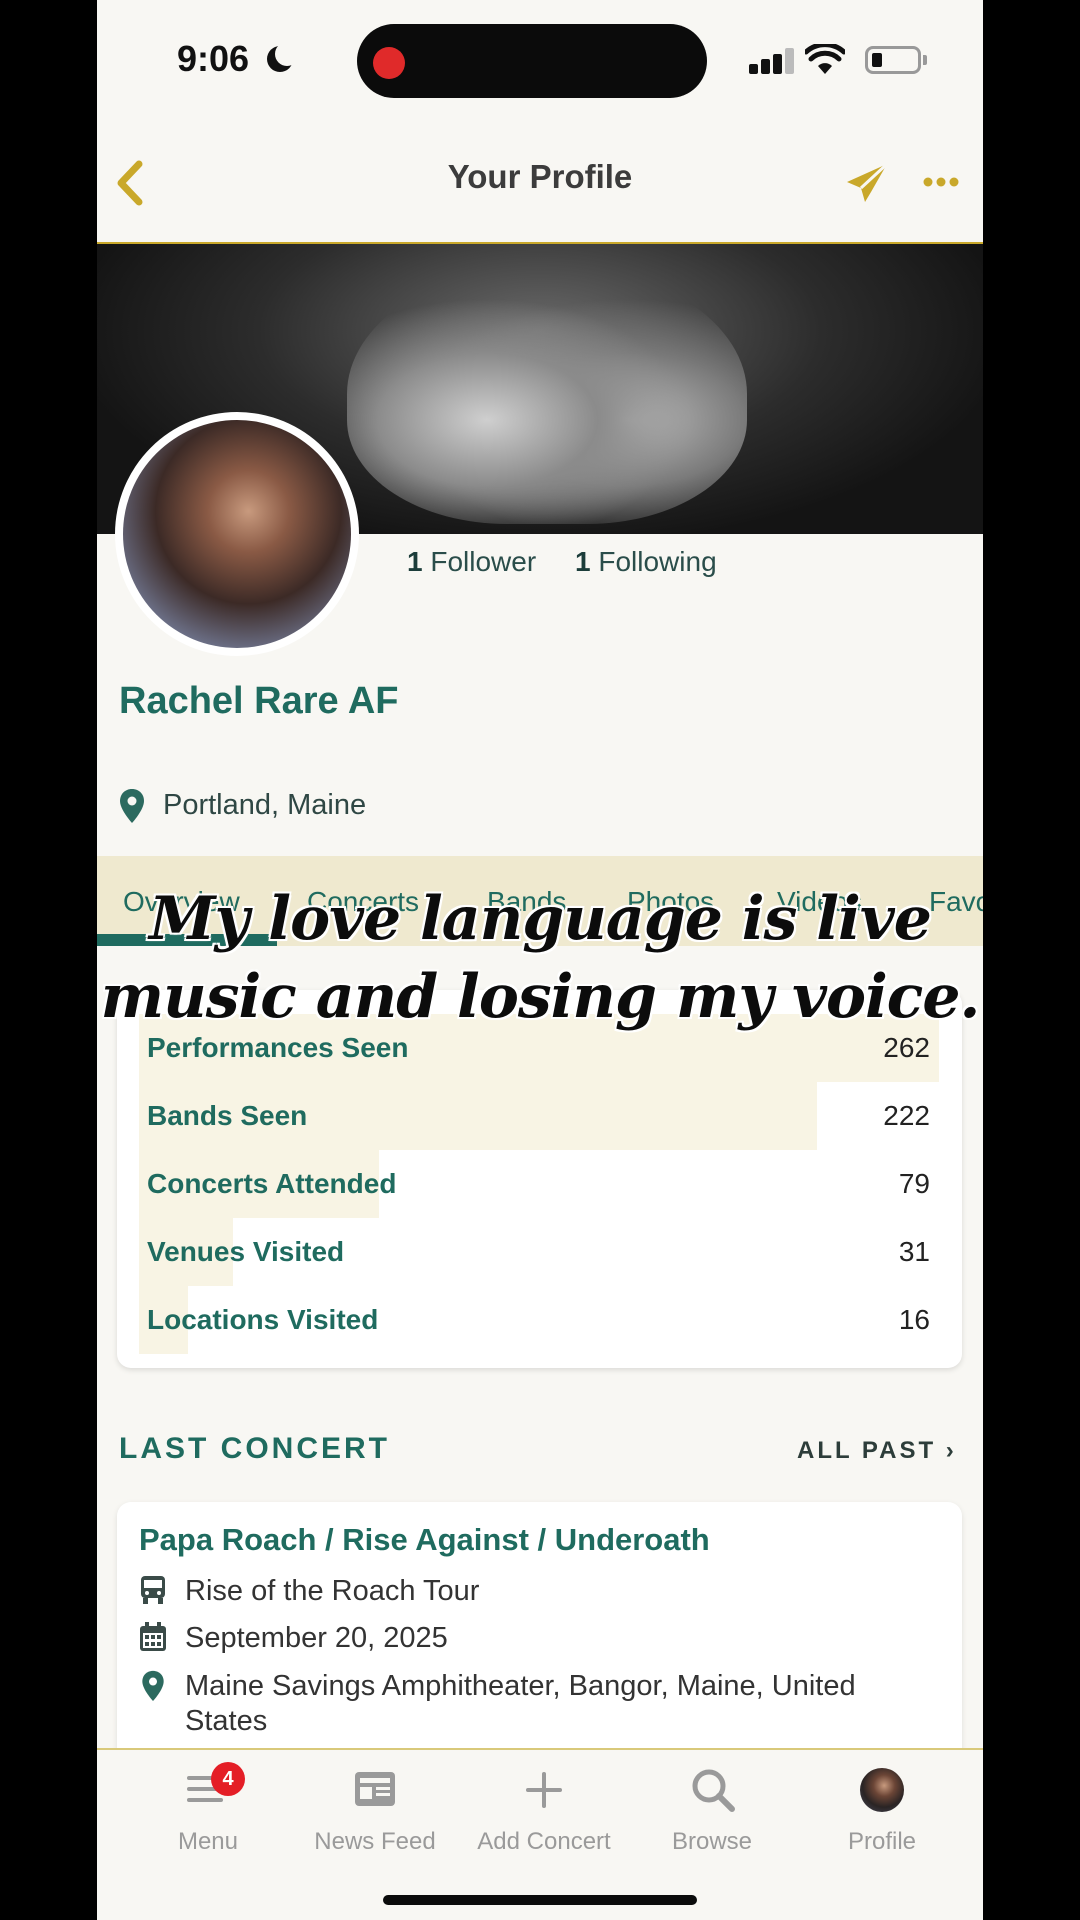 The image size is (1080, 1920). I want to click on followers-link: 1 Follower, so click(471, 562).